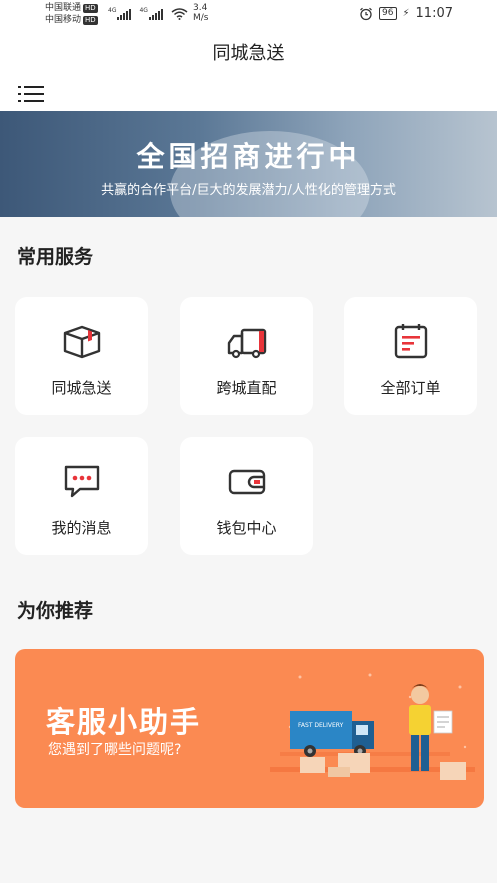 Image resolution: width=497 pixels, height=883 pixels. Describe the element at coordinates (63, 8) in the screenshot. I see `carrier-1: 中国联通` at that location.